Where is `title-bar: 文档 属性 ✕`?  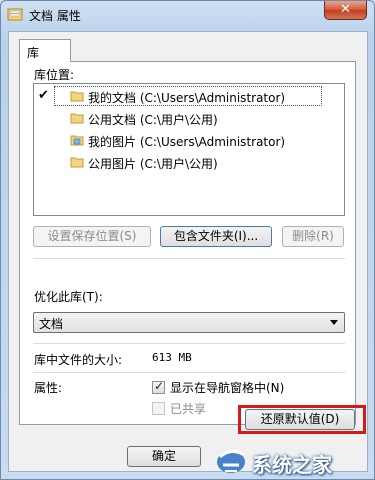 title-bar: 文档 属性 ✕ is located at coordinates (187, 15).